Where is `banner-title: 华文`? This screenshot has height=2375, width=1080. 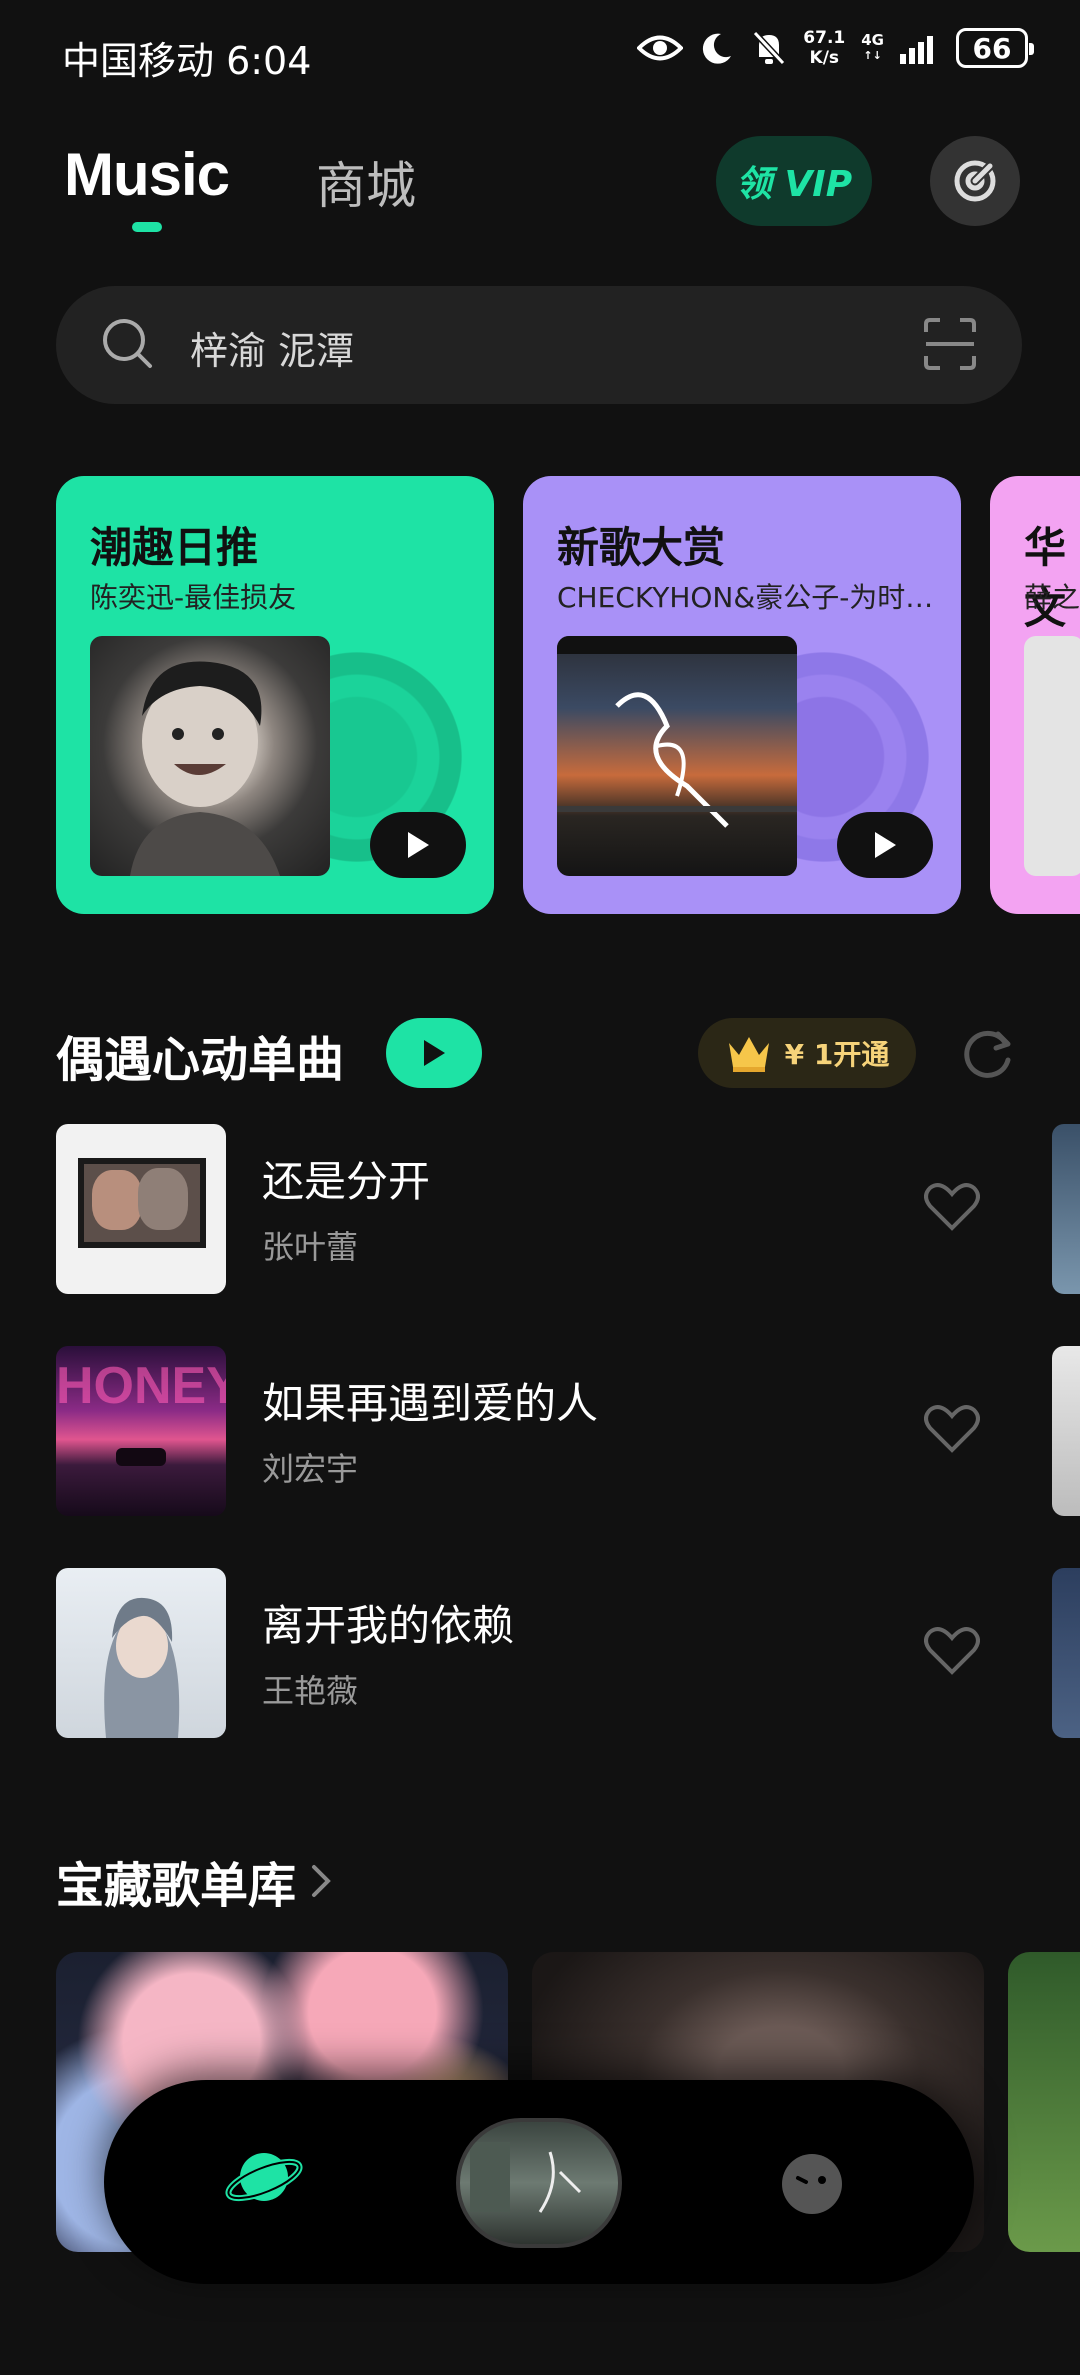 banner-title: 华文 is located at coordinates (1045, 578).